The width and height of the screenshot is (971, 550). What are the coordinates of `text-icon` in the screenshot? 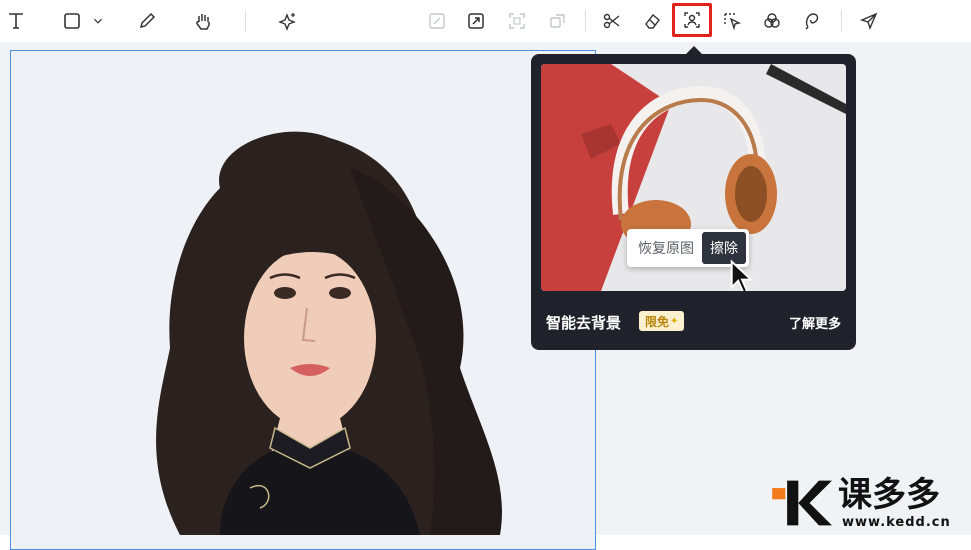 It's located at (16, 21).